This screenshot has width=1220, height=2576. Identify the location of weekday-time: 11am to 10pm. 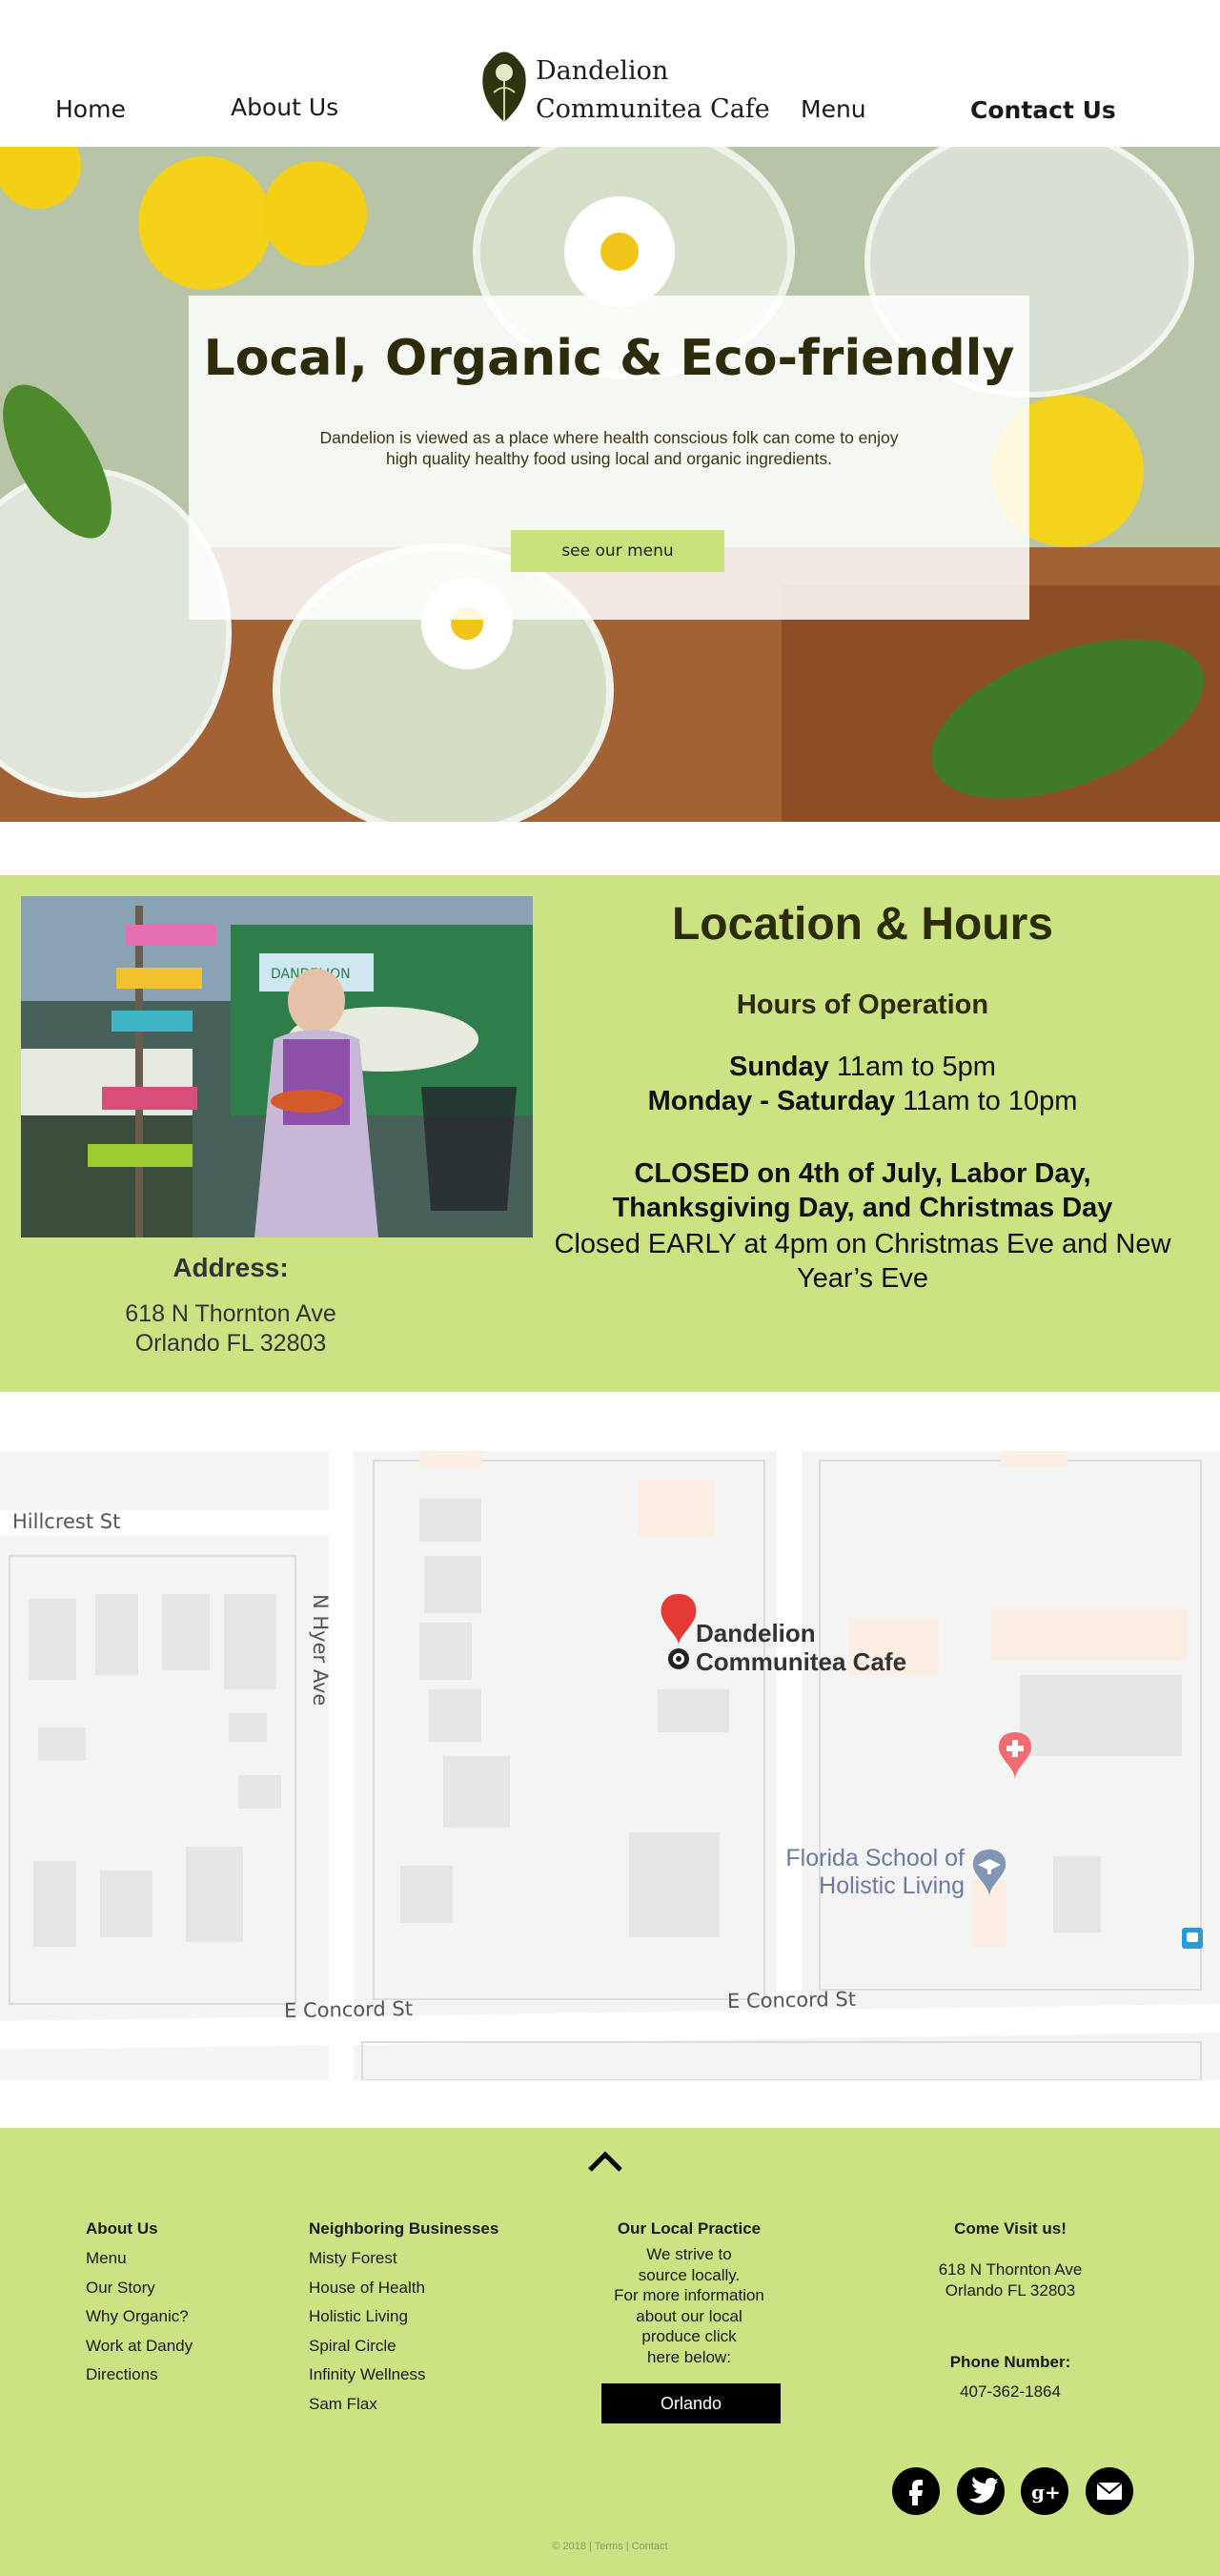
(986, 1101).